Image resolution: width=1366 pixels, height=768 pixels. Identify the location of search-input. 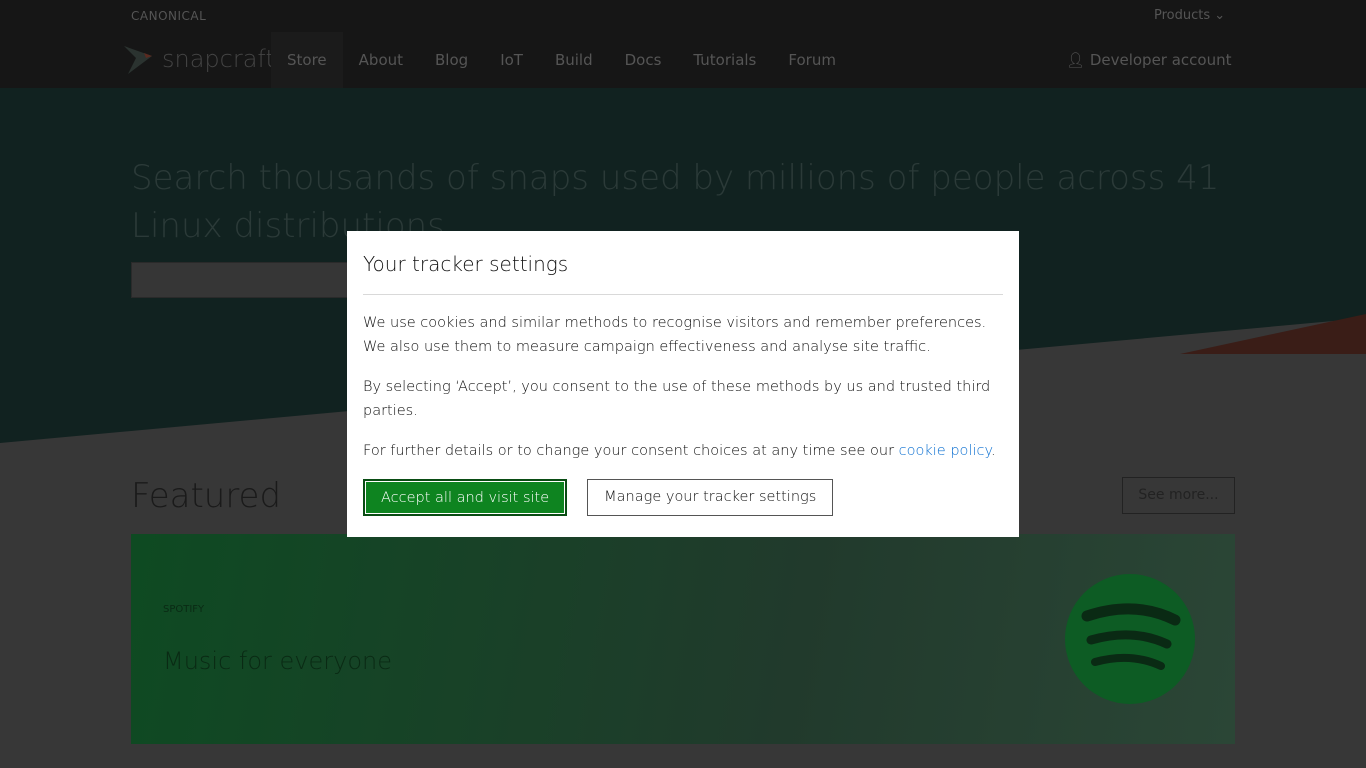
(246, 280).